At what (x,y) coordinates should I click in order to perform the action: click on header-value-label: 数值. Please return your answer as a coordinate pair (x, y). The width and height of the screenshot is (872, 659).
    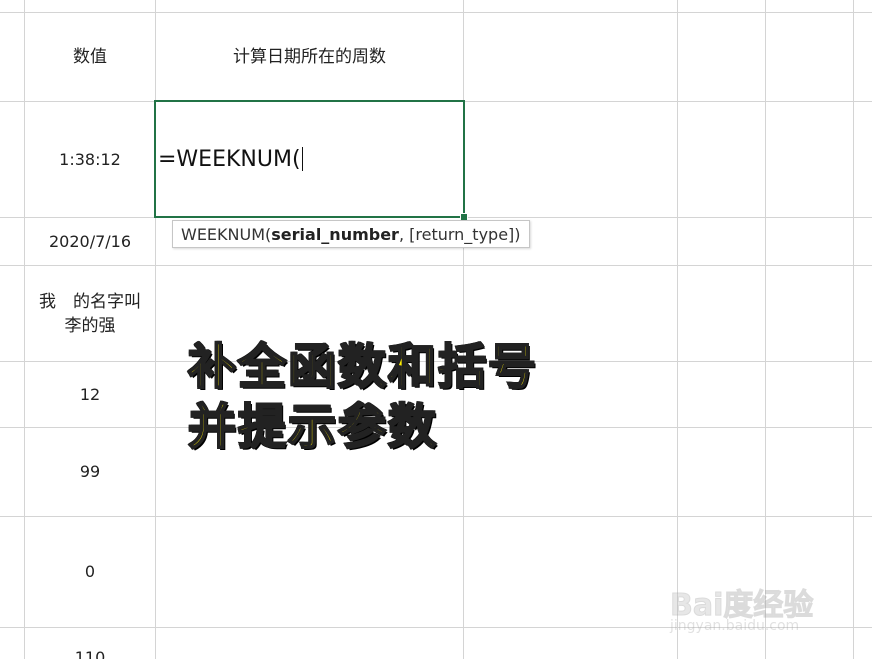
    Looking at the image, I should click on (90, 57).